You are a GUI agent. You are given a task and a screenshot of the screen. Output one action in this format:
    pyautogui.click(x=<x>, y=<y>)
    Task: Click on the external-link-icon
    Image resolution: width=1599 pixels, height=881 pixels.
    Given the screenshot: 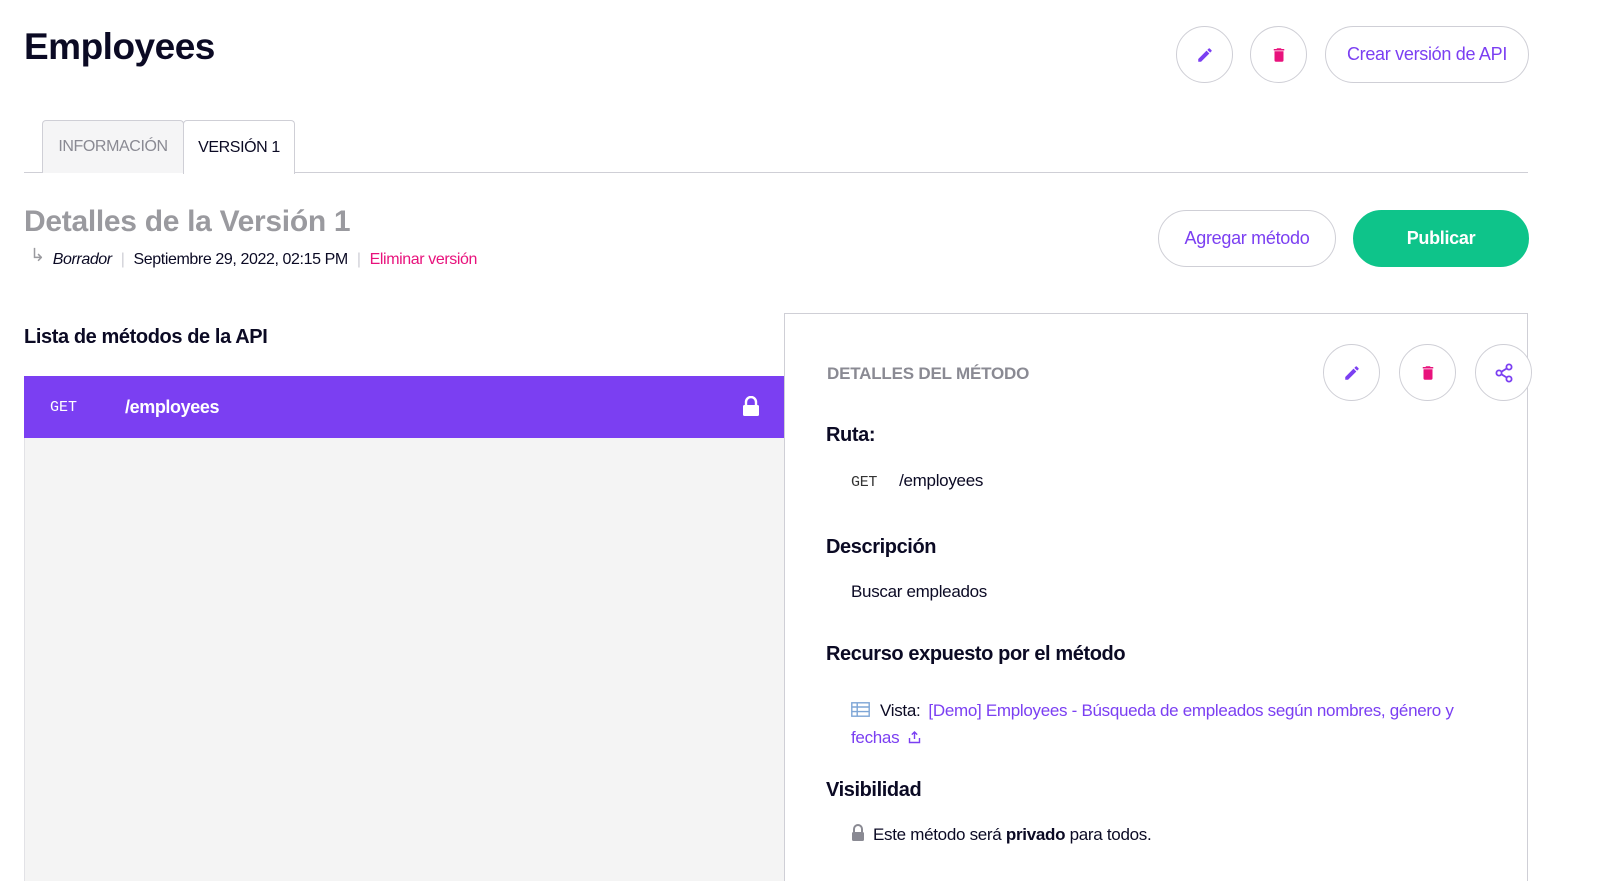 What is the action you would take?
    pyautogui.click(x=914, y=737)
    